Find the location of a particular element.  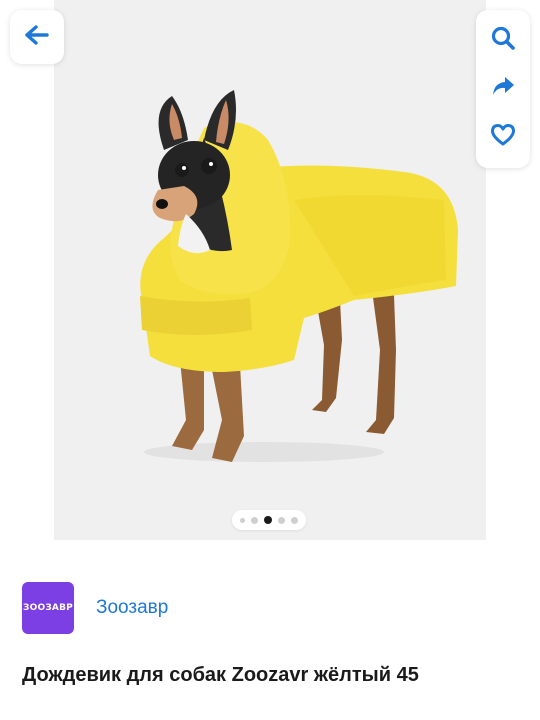

heart-icon is located at coordinates (503, 137).